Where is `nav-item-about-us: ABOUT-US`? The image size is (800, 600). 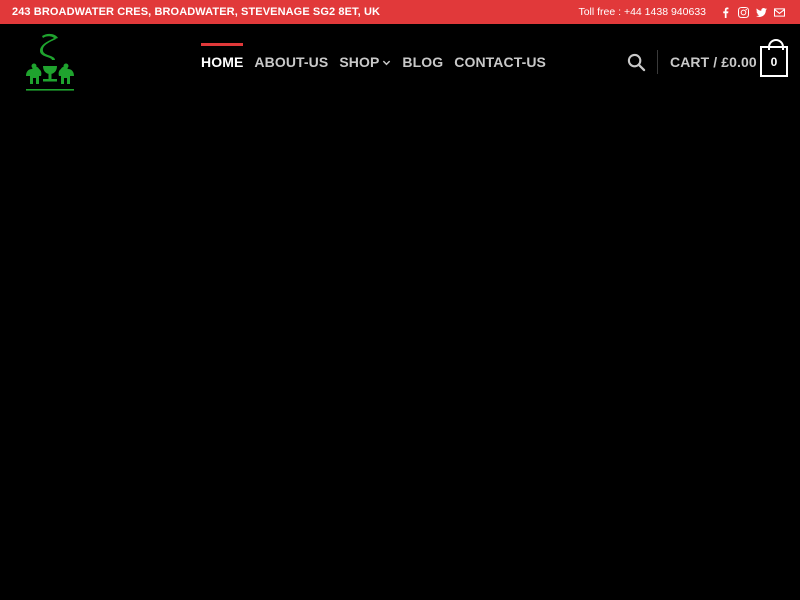
nav-item-about-us: ABOUT-US is located at coordinates (291, 62).